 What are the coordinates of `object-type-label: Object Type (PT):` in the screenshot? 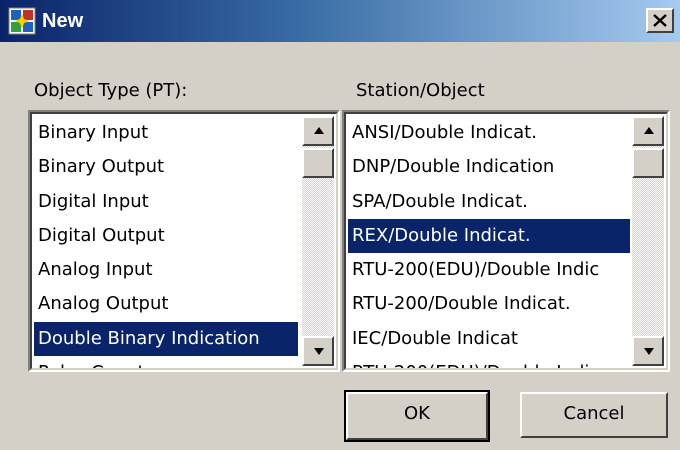 It's located at (111, 90).